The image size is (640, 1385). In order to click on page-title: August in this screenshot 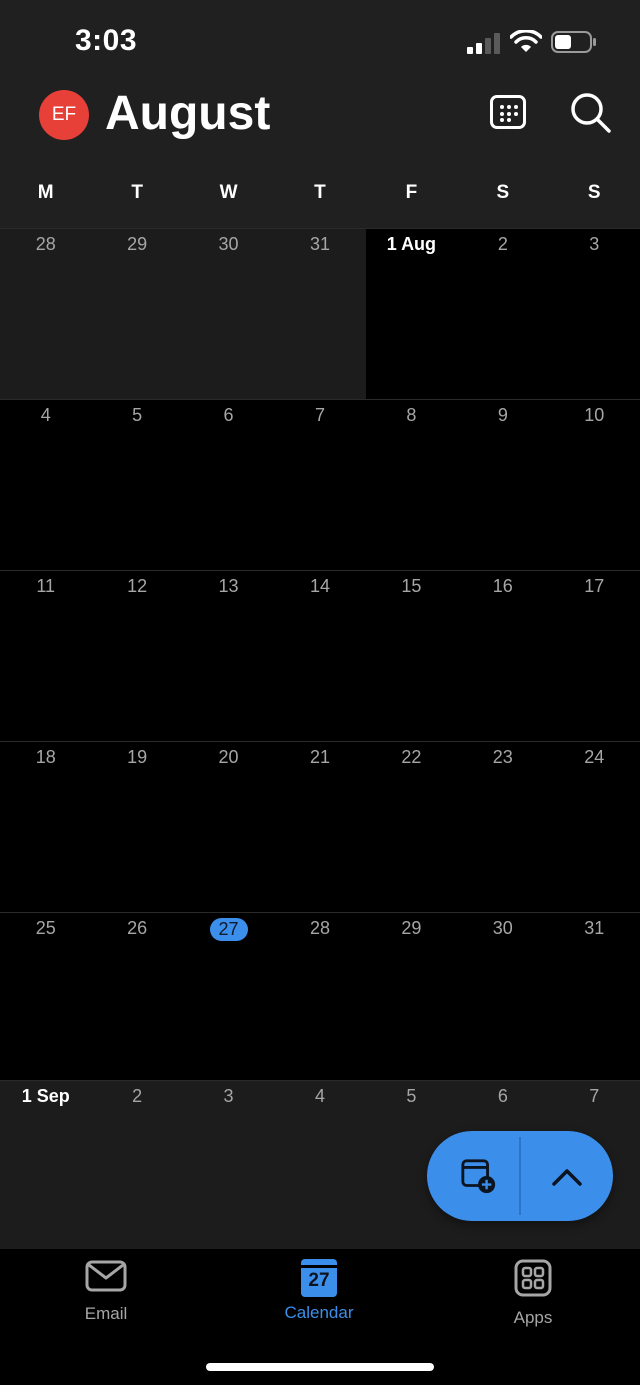, I will do `click(187, 113)`.